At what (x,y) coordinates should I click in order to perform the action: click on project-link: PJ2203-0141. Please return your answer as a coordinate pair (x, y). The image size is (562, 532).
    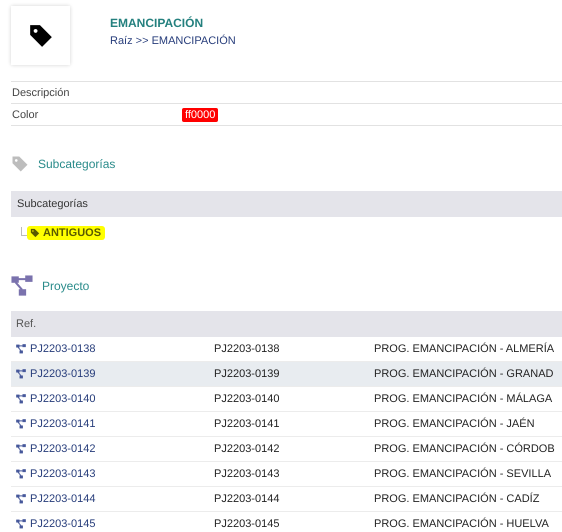
    Looking at the image, I should click on (63, 424).